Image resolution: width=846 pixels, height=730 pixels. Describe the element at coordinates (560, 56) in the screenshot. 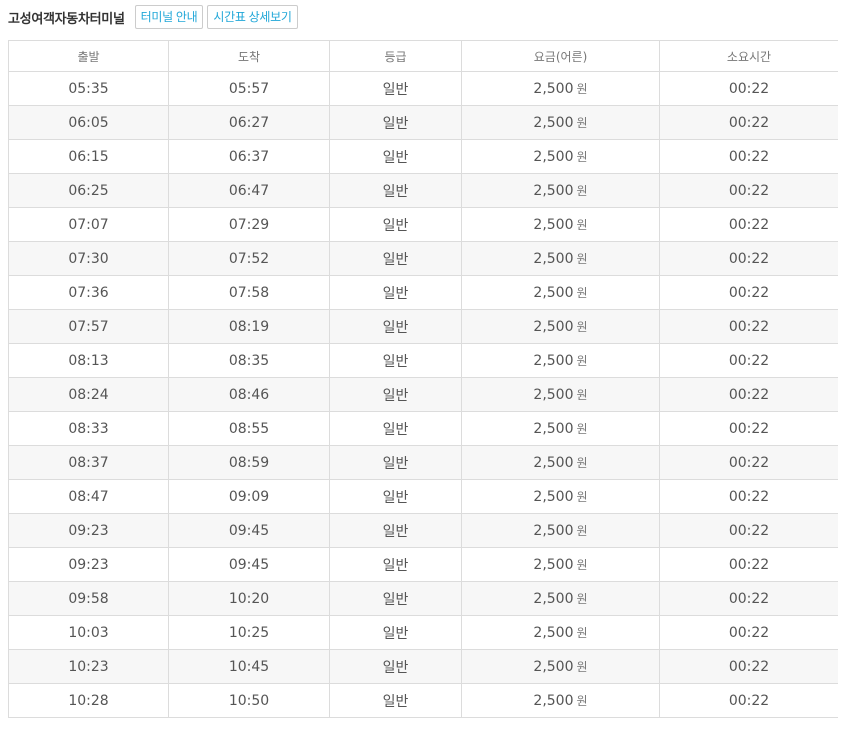

I see `column-header-fare: 요금(어른)` at that location.